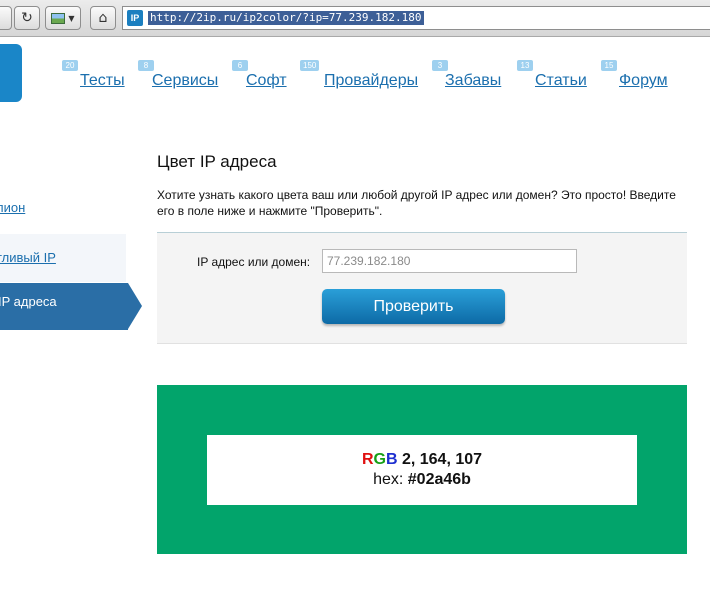 The height and width of the screenshot is (612, 710). I want to click on nav-count-badge: 8, so click(146, 65).